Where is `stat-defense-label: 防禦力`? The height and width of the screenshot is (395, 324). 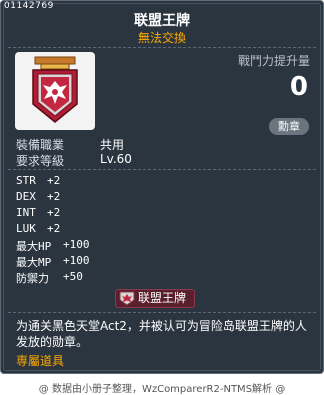 stat-defense-label: 防禦力 is located at coordinates (32, 278).